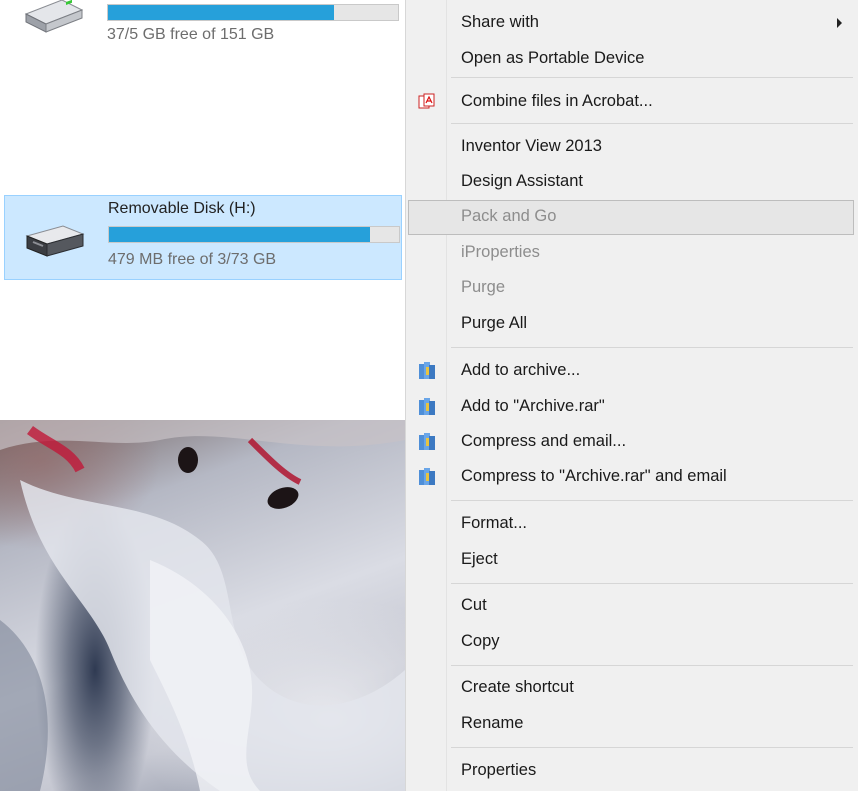 The width and height of the screenshot is (858, 791). Describe the element at coordinates (631, 252) in the screenshot. I see `menu-item-iproperties: iProperties` at that location.